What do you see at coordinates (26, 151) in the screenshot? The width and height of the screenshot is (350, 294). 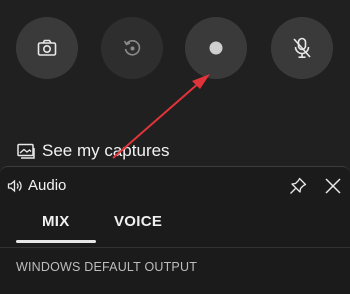 I see `gallery-icon` at bounding box center [26, 151].